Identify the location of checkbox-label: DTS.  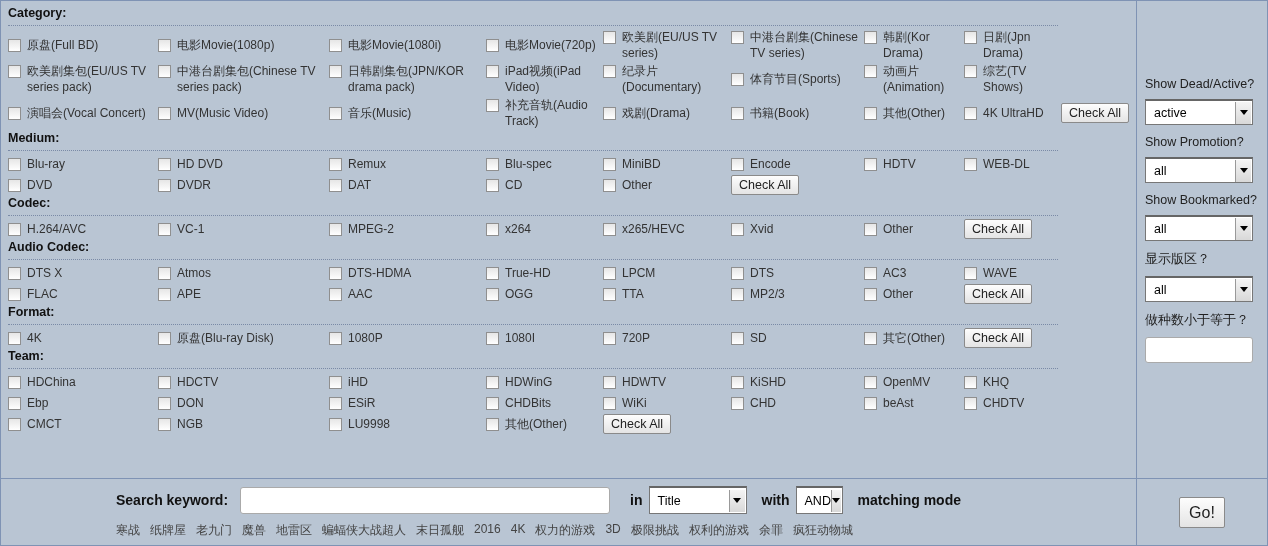
(806, 272).